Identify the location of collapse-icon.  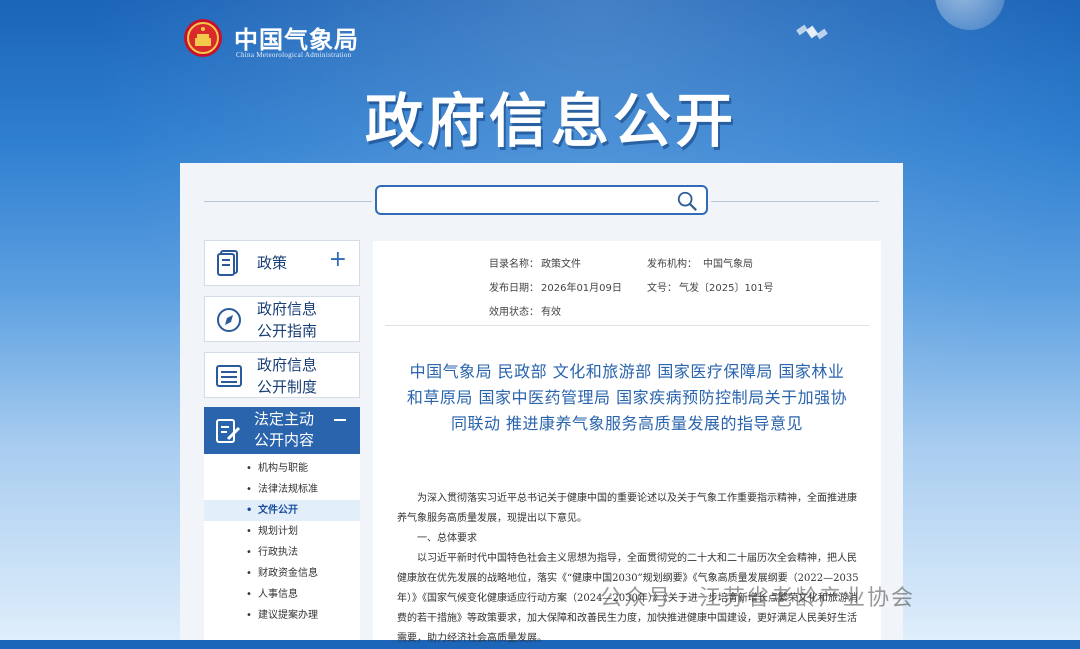
(340, 420).